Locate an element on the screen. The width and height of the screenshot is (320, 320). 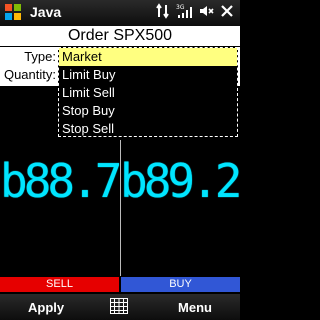
type-option-stop-sell: Stop Sell is located at coordinates (88, 129).